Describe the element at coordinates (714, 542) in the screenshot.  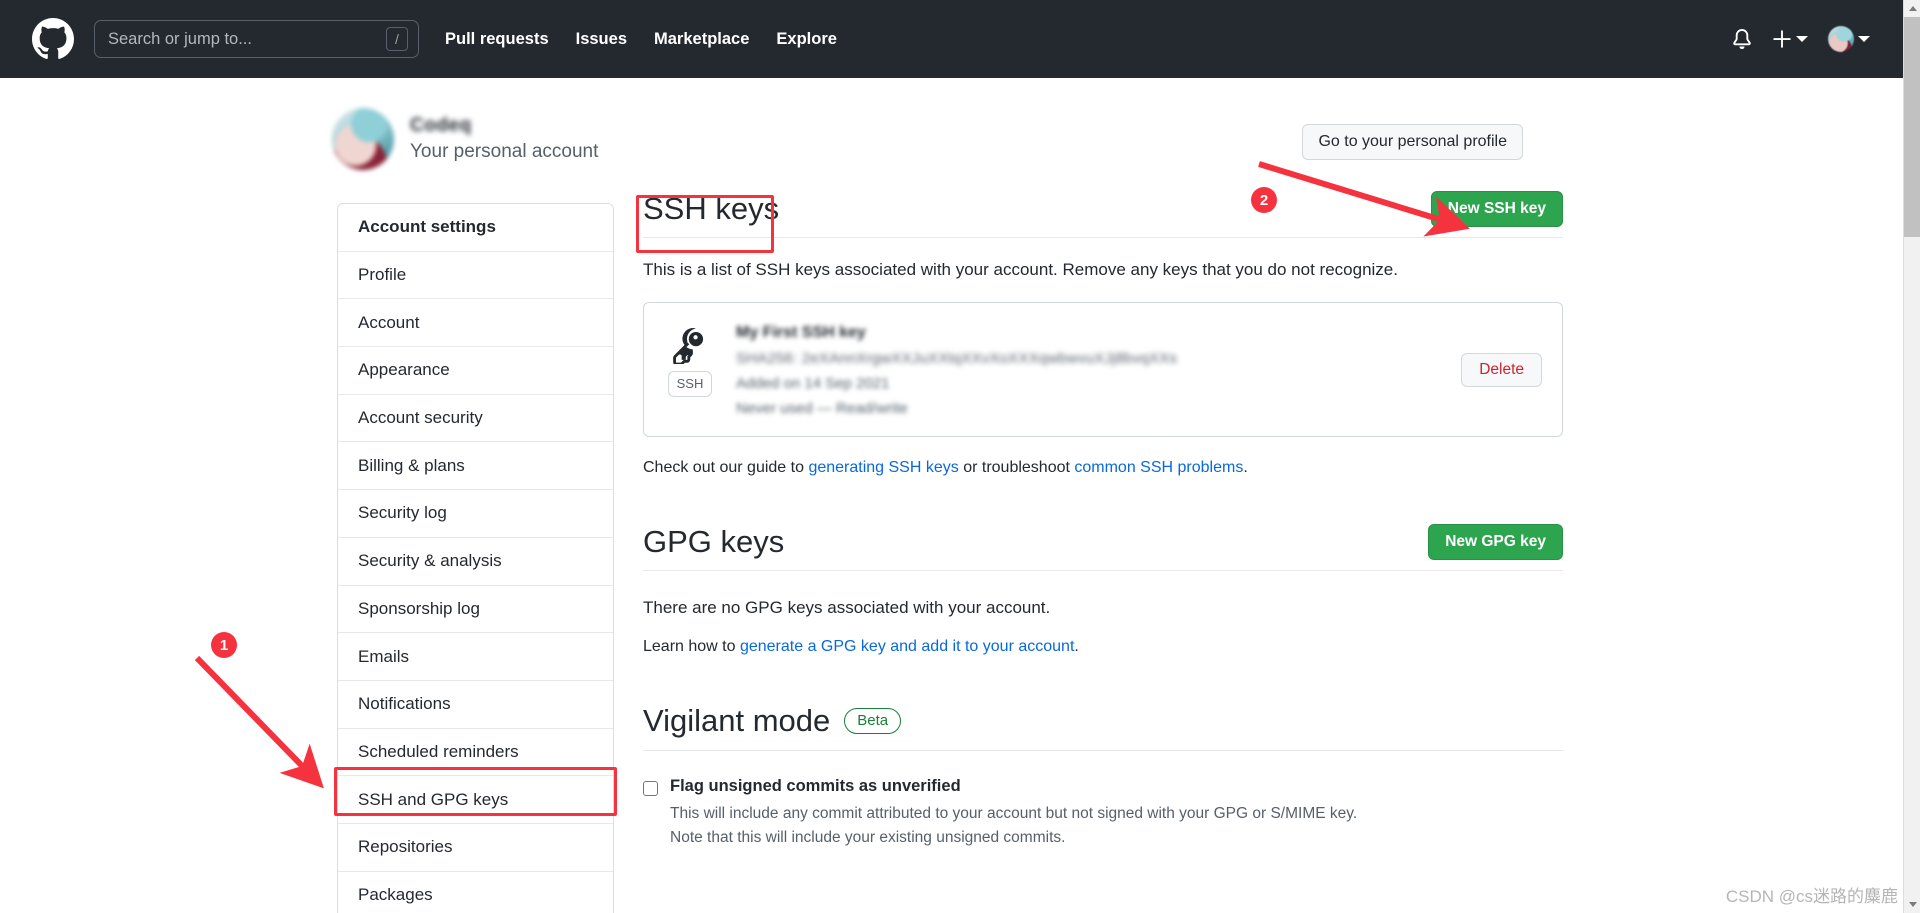
I see `gpg-keys-title: GPG keys` at that location.